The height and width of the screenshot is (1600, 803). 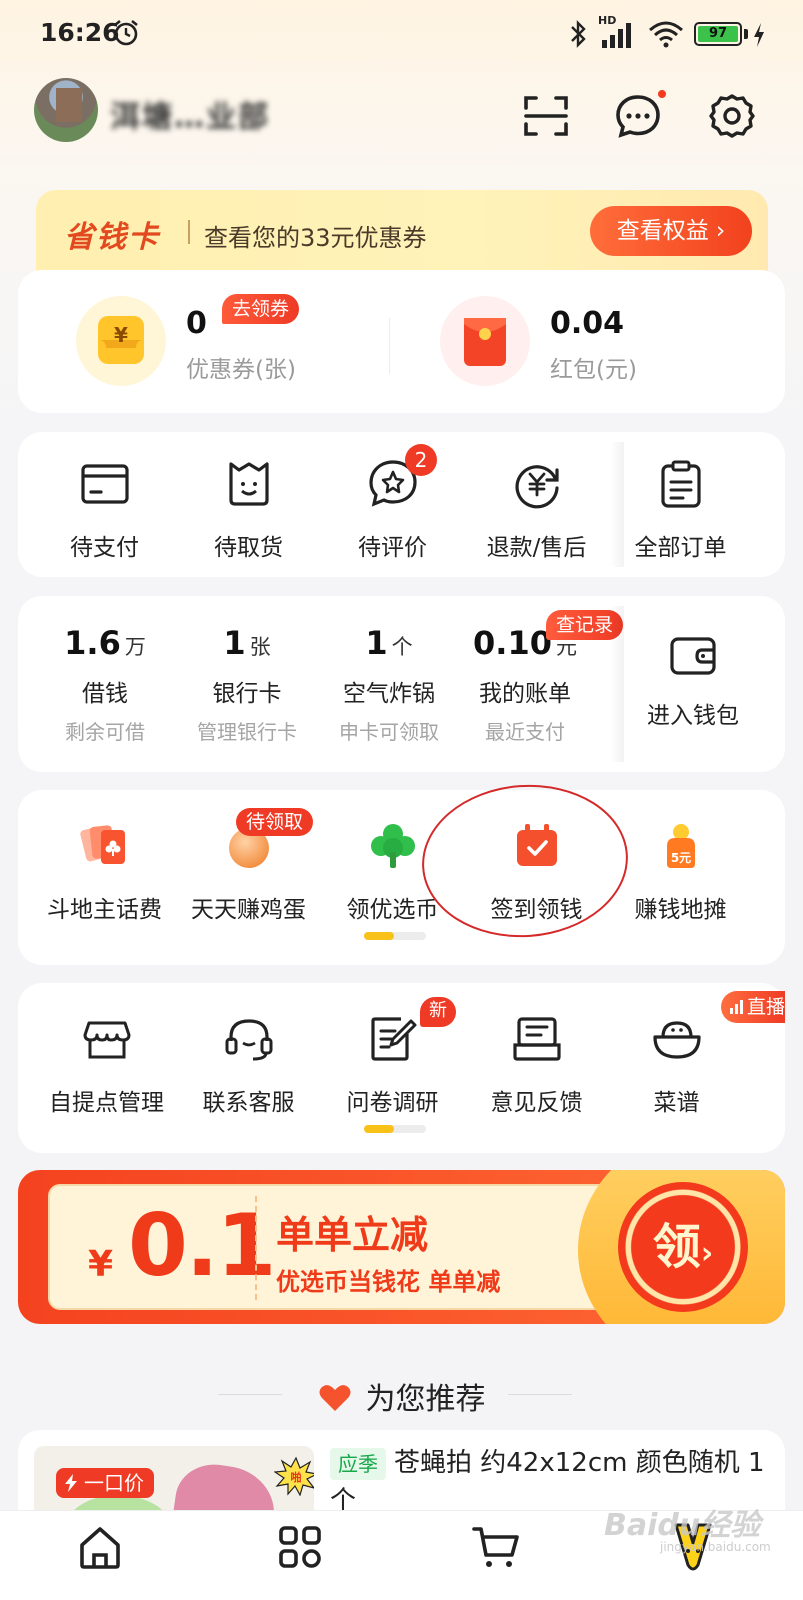 What do you see at coordinates (536, 510) in the screenshot?
I see `order-refund: 退款/售后` at bounding box center [536, 510].